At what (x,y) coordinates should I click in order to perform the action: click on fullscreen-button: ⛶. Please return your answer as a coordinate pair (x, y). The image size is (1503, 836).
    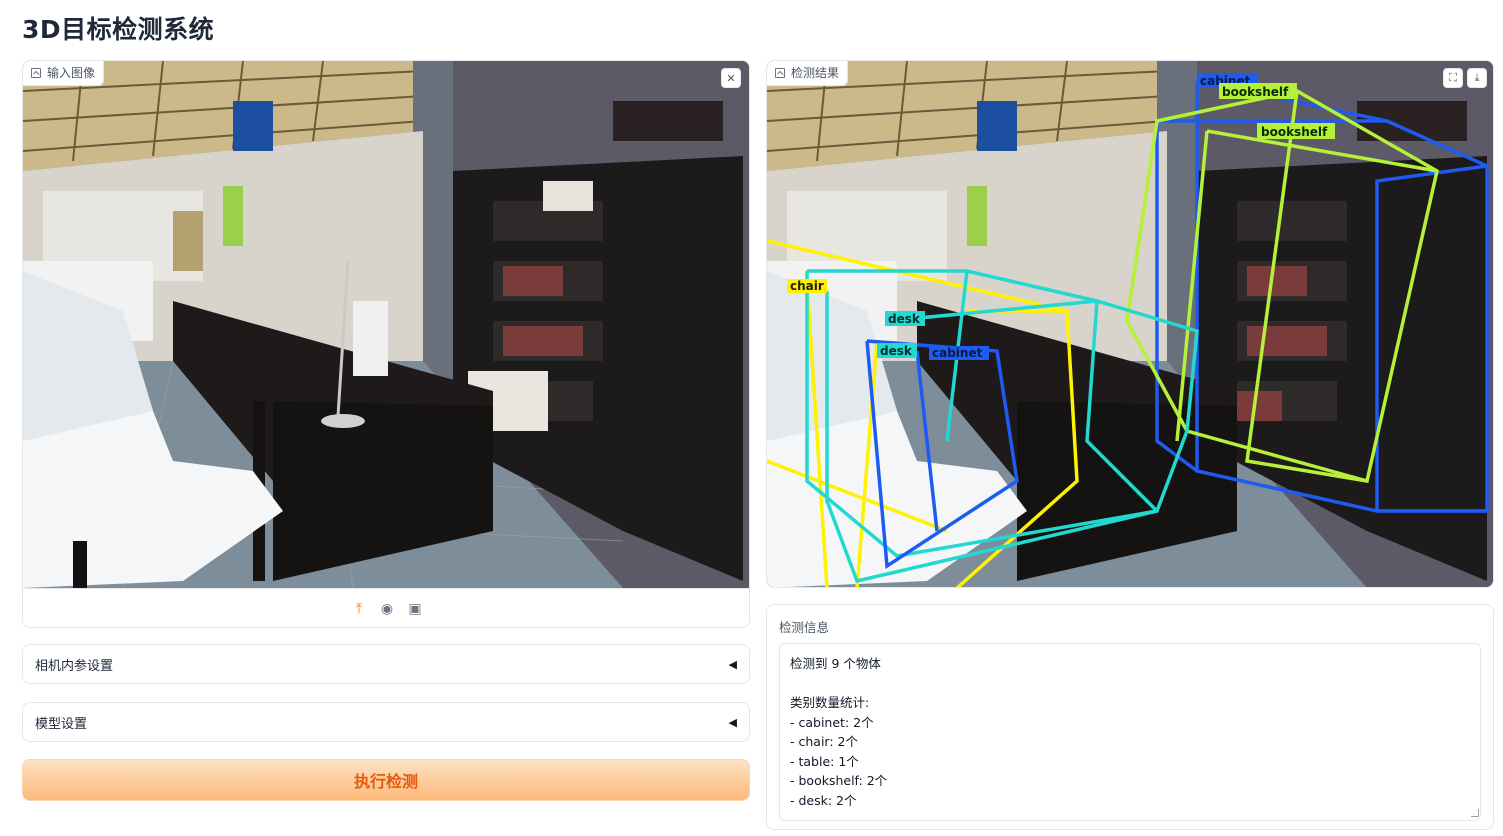
    Looking at the image, I should click on (1453, 78).